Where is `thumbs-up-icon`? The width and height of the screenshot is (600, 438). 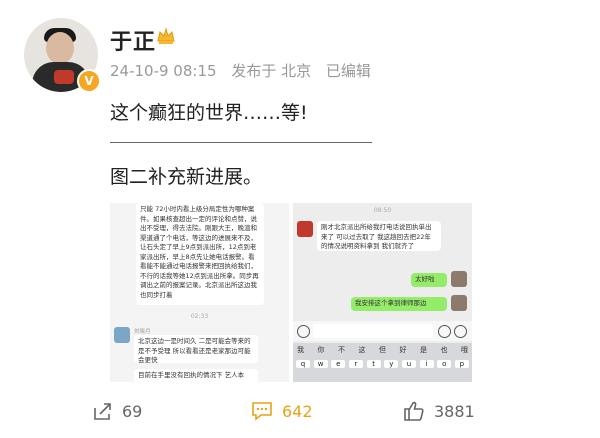 thumbs-up-icon is located at coordinates (414, 411).